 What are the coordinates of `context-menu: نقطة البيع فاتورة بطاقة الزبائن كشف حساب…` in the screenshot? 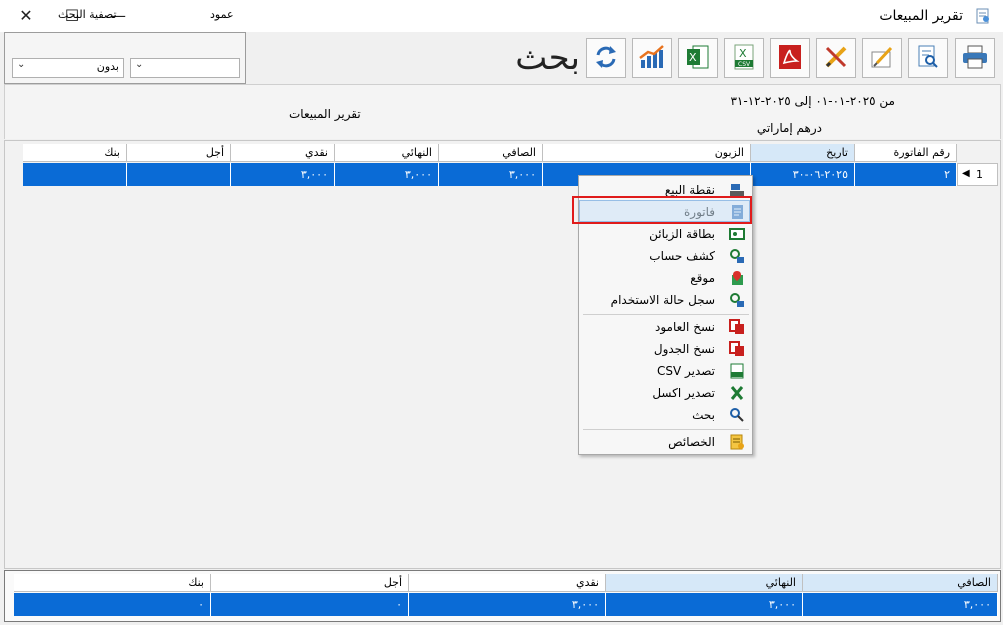 It's located at (665, 315).